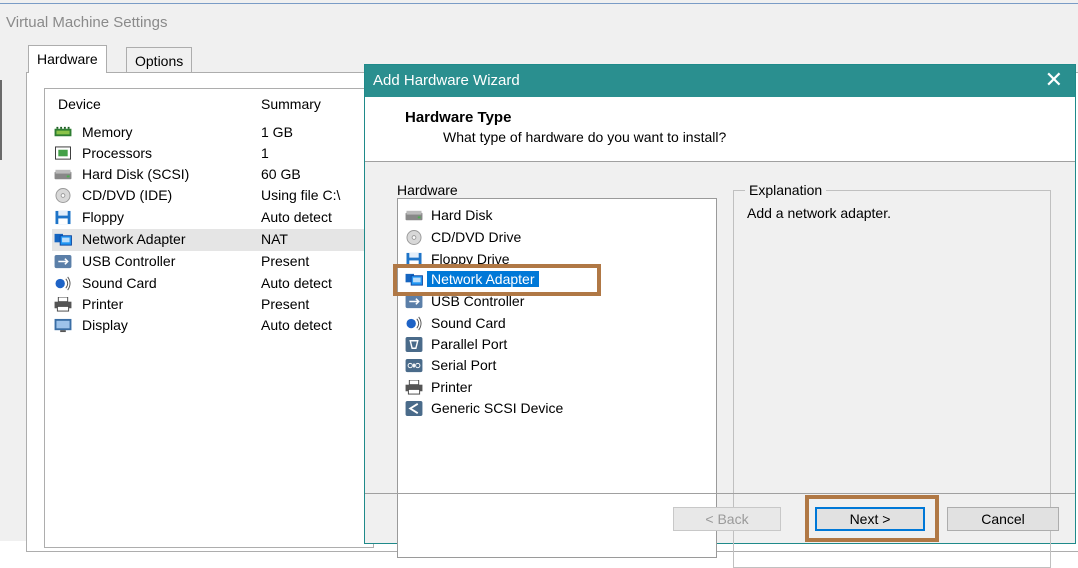 The width and height of the screenshot is (1078, 568). I want to click on device-summary: NAT, so click(274, 239).